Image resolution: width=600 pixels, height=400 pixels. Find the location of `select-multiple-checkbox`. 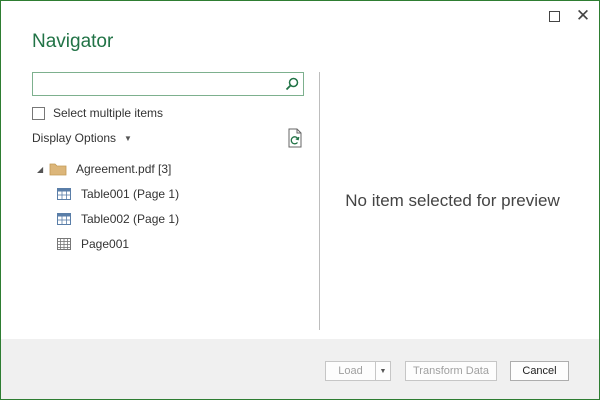

select-multiple-checkbox is located at coordinates (38, 113).